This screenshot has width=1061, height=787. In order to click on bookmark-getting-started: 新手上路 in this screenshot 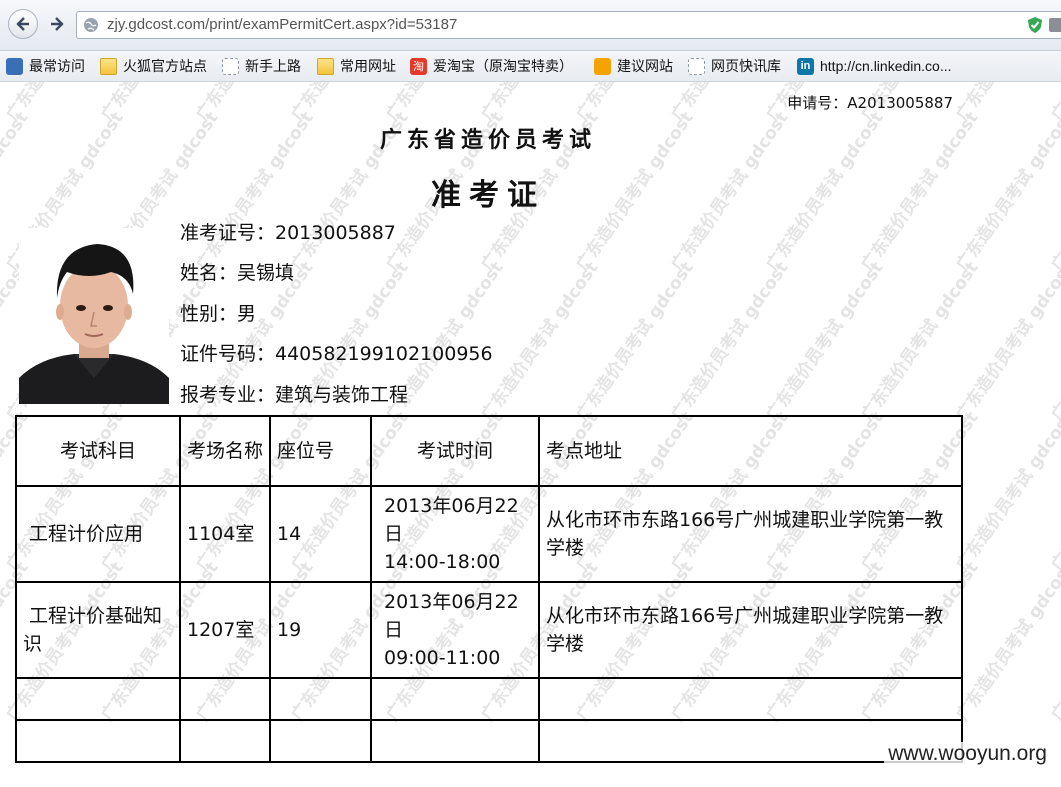, I will do `click(261, 66)`.